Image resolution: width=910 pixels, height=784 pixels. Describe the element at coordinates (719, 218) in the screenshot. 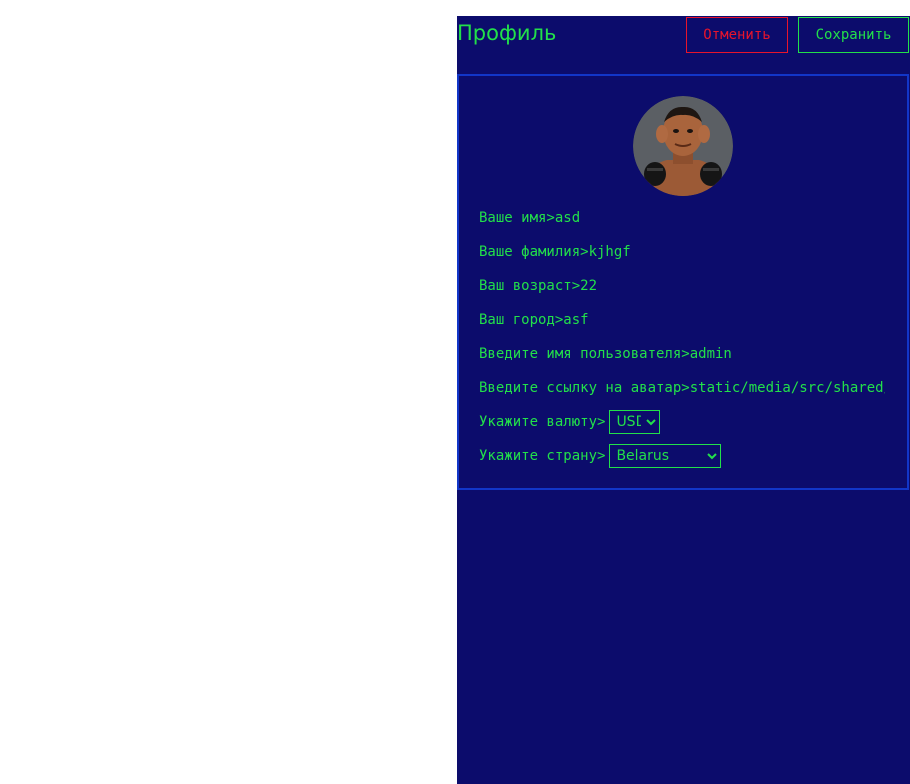

I see `first-name-input` at that location.